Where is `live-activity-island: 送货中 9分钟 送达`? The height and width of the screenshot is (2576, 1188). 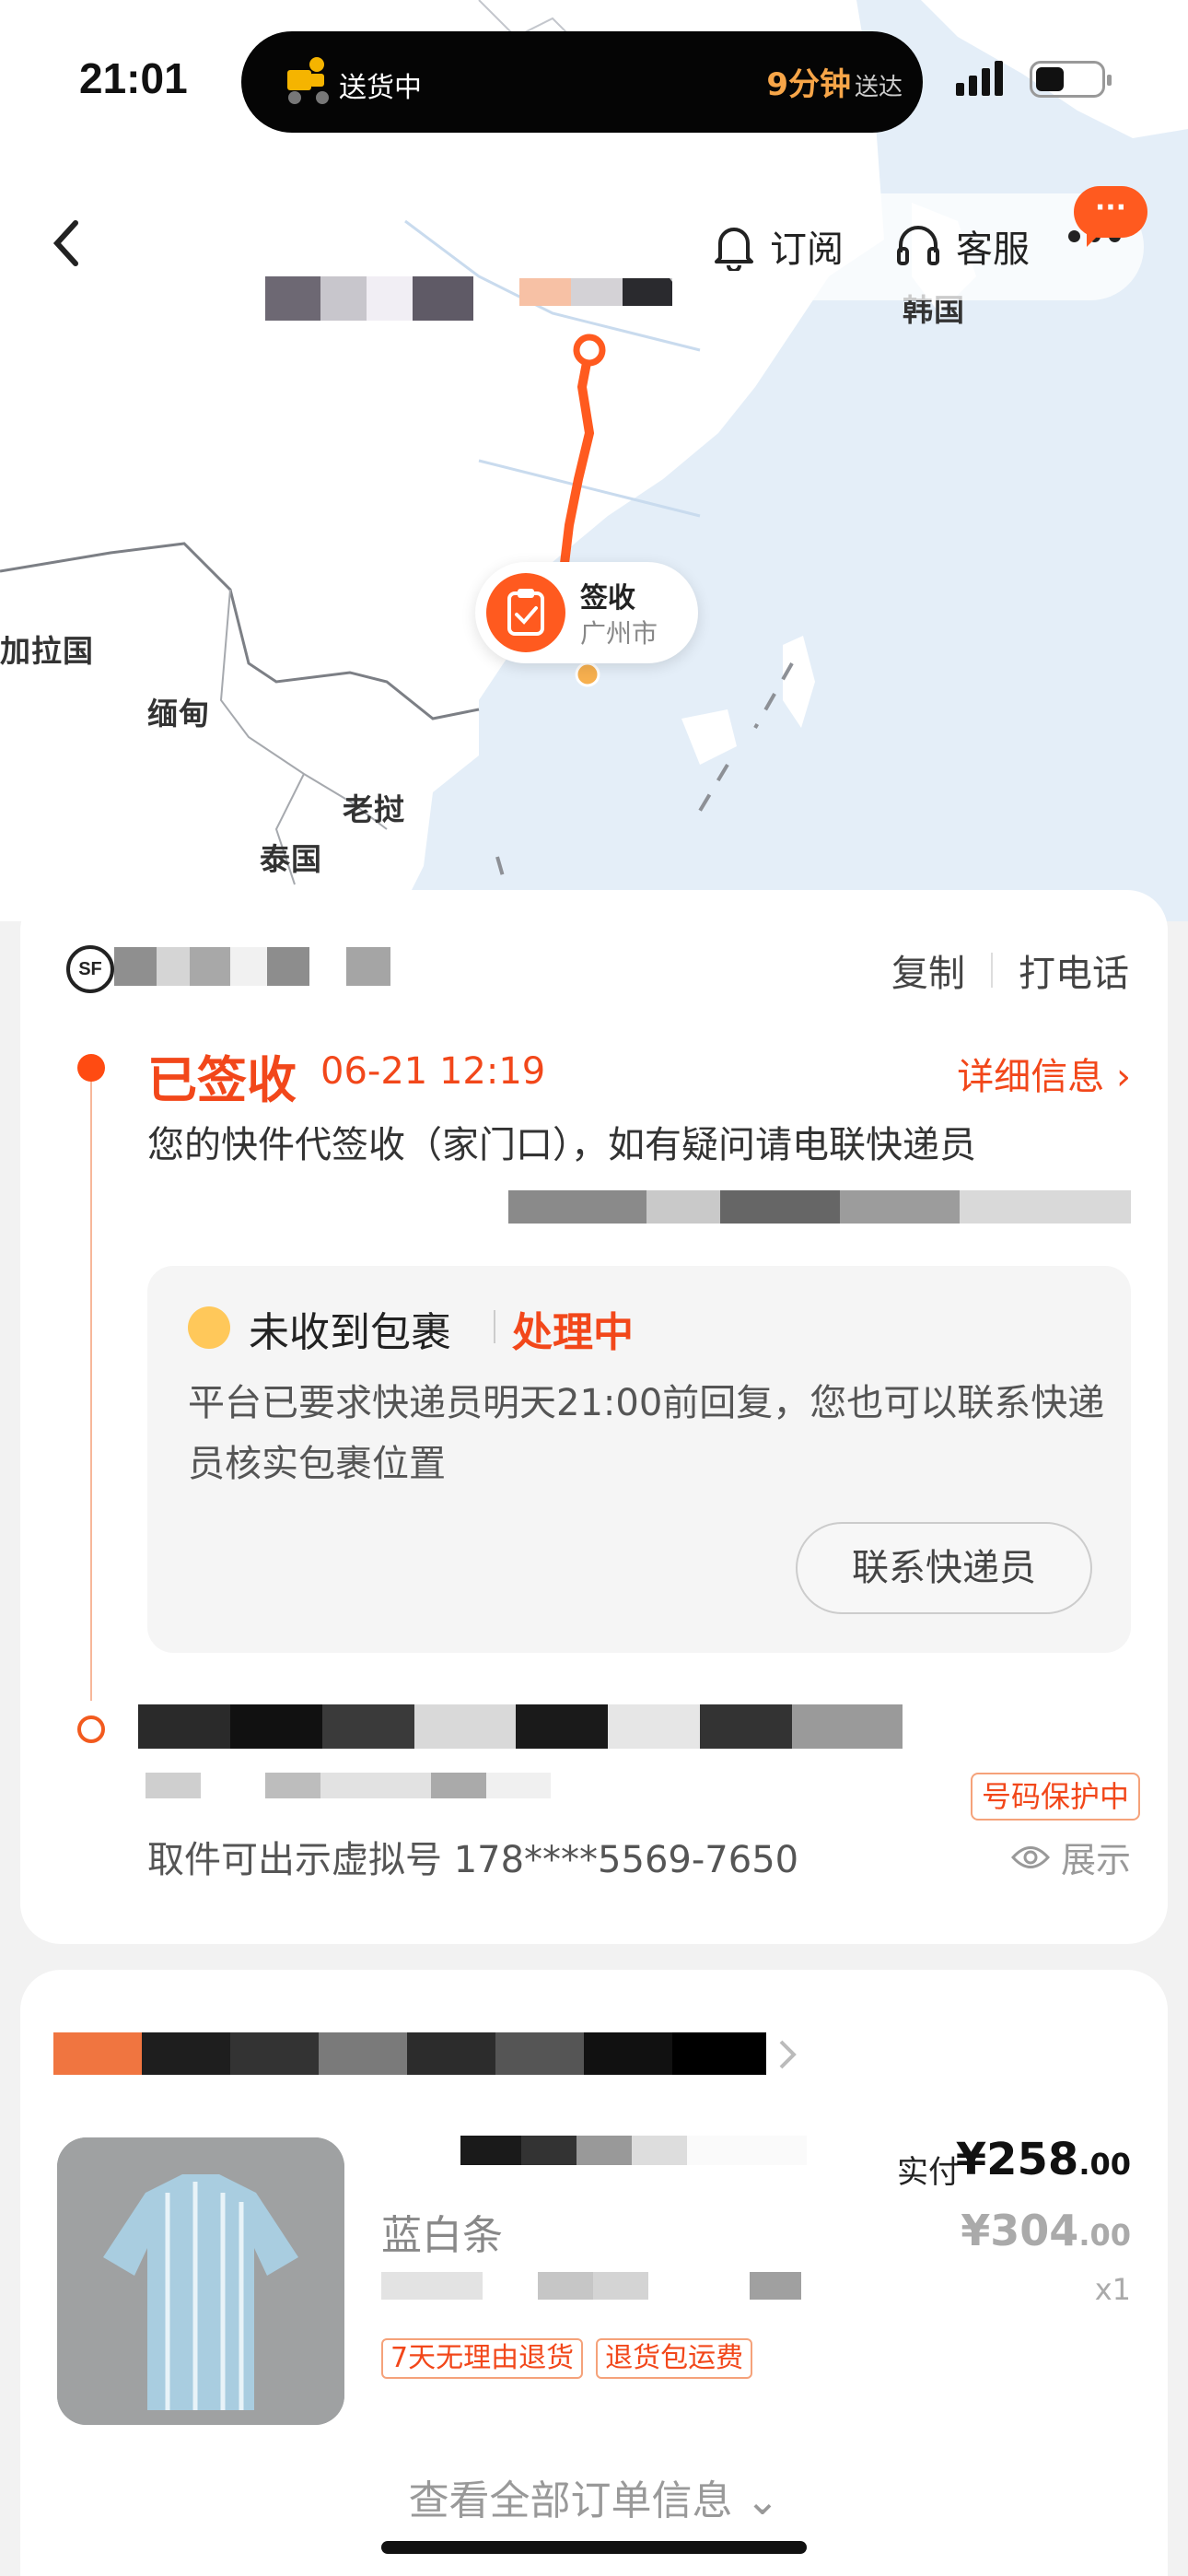 live-activity-island: 送货中 9分钟 送达 is located at coordinates (582, 82).